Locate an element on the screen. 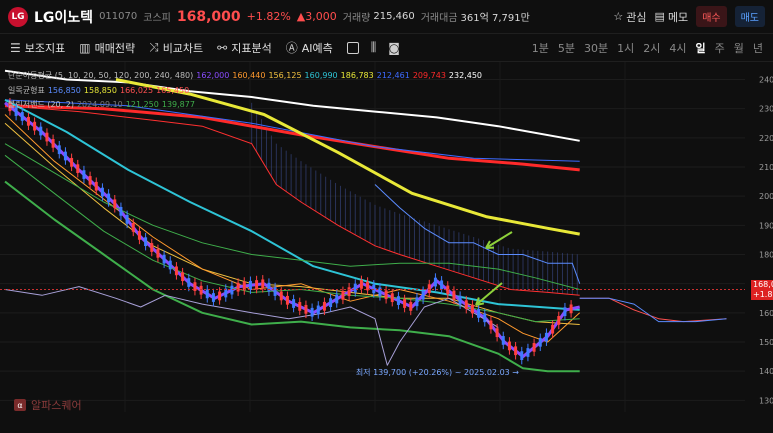  legend-value: 156,850 is located at coordinates (64, 90).